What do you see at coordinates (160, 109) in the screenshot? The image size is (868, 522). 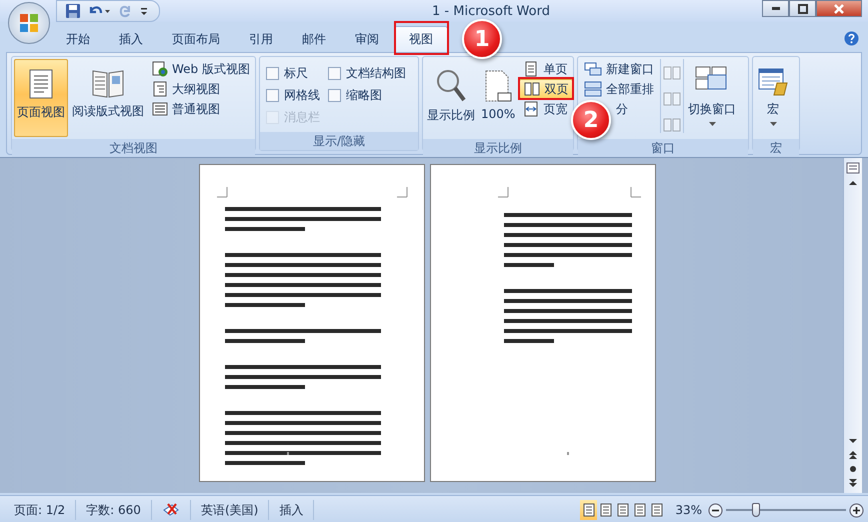 I see `draft-icon` at bounding box center [160, 109].